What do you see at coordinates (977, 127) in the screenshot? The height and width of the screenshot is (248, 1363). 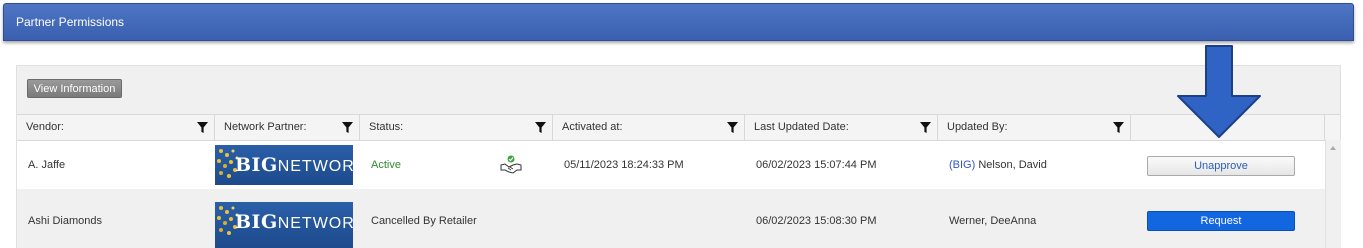 I see `column-label: Updated By:` at bounding box center [977, 127].